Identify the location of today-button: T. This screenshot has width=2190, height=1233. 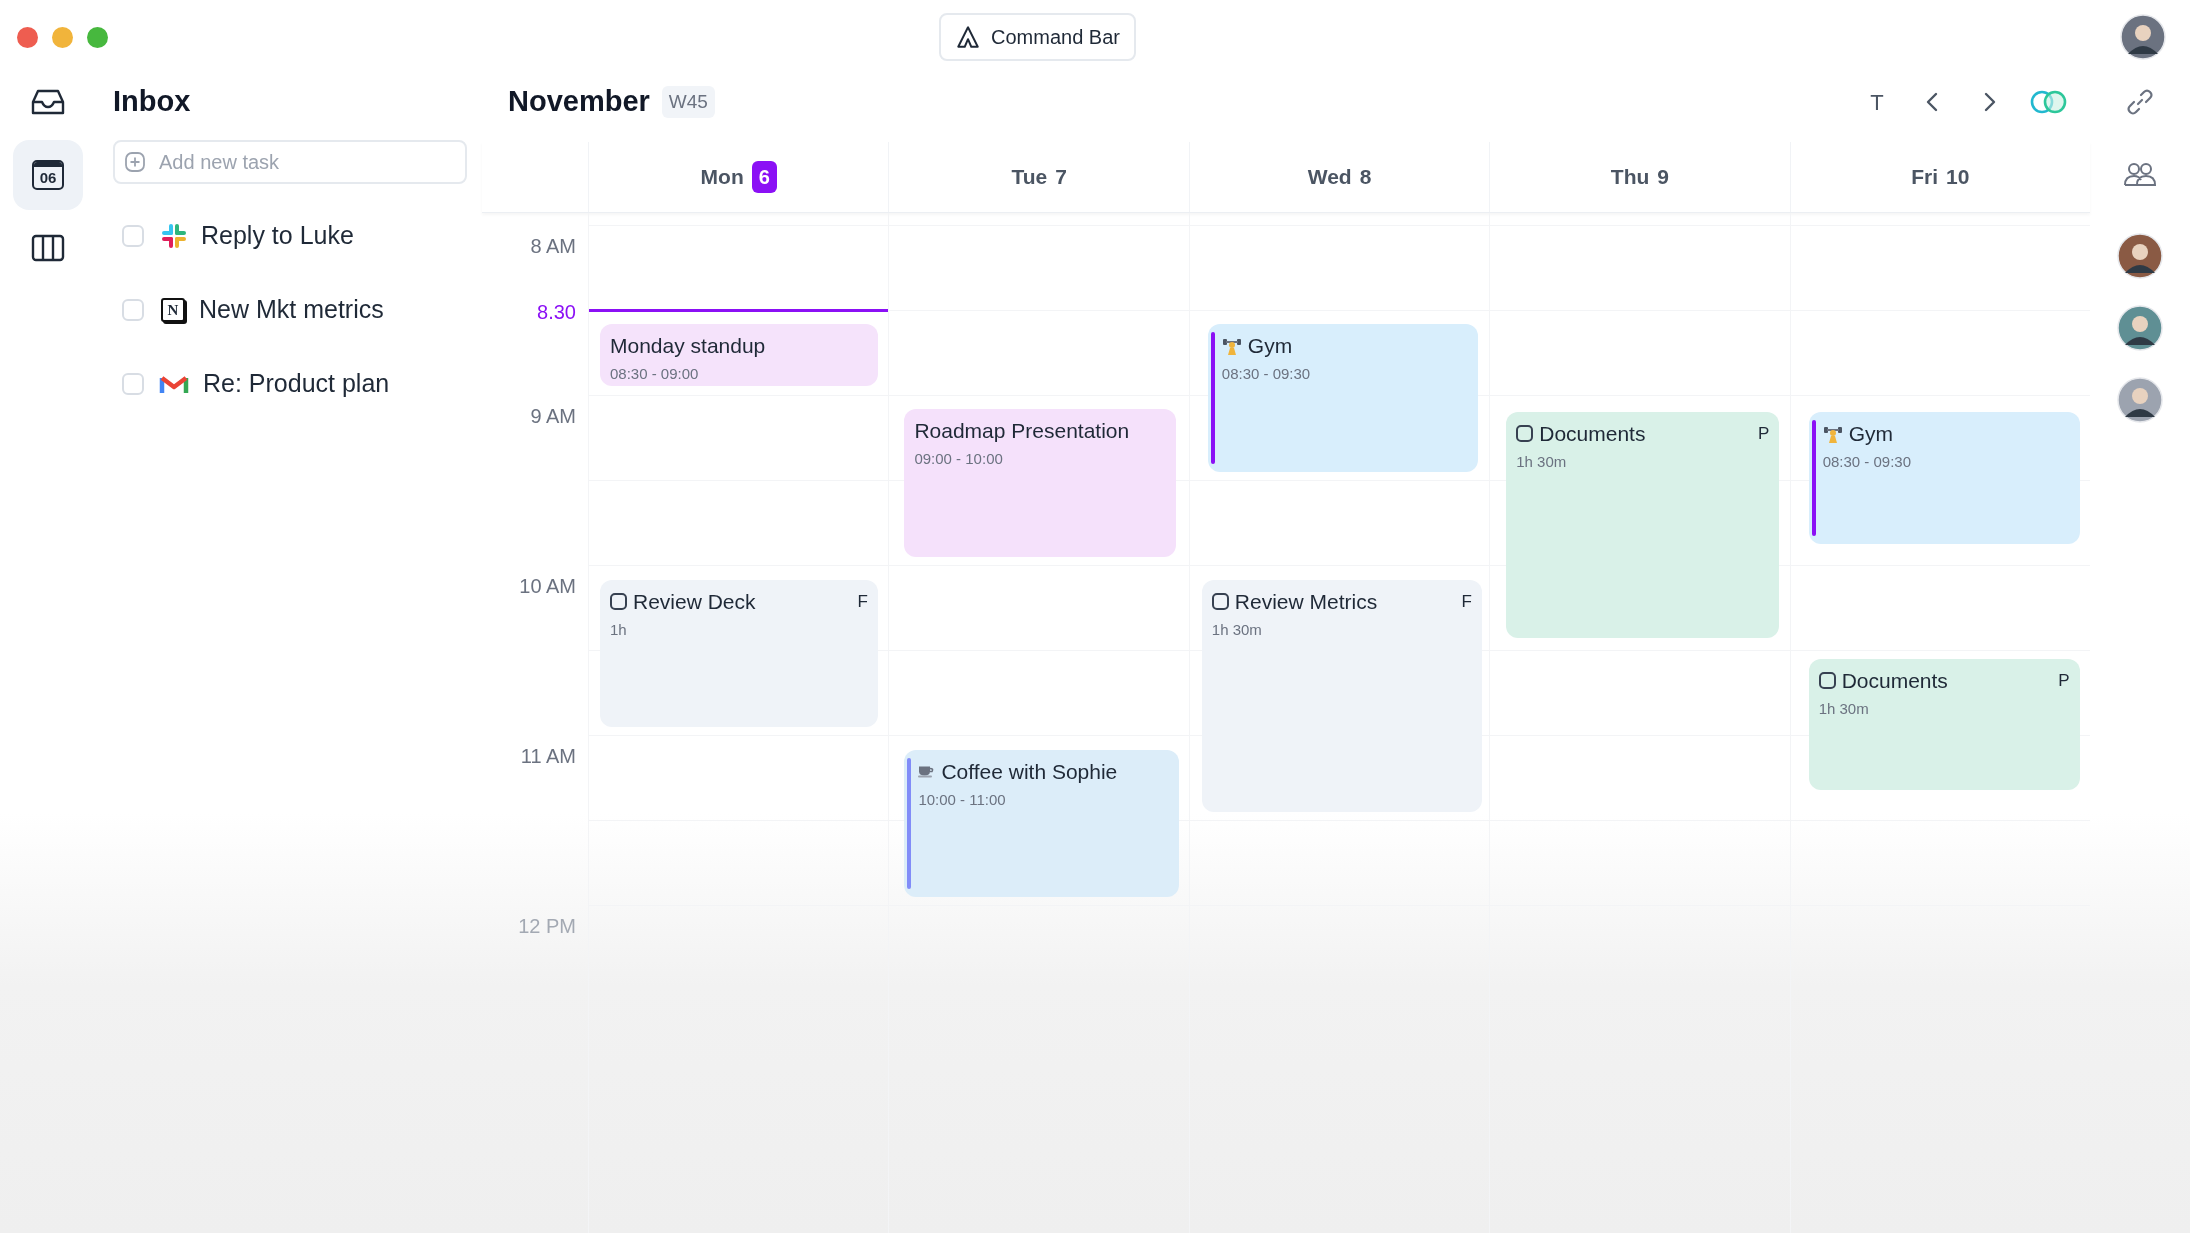
(1877, 102).